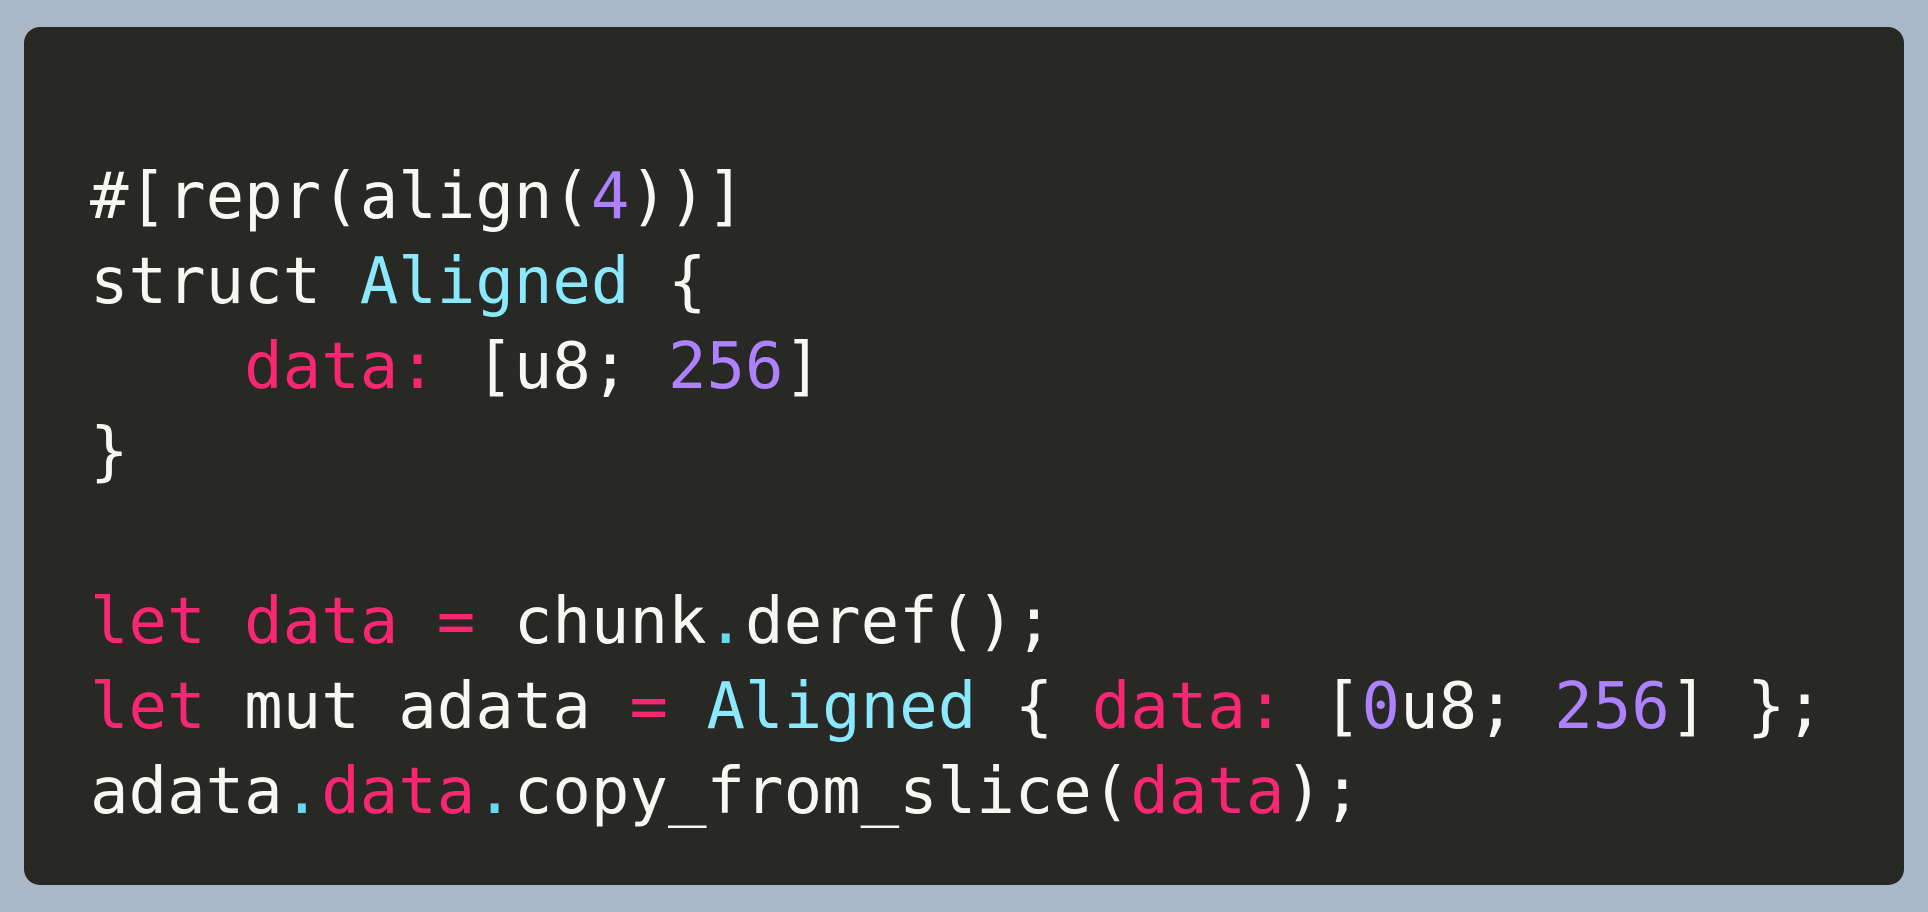 Image resolution: width=1928 pixels, height=912 pixels. I want to click on code-token-plain: struct, so click(225, 282).